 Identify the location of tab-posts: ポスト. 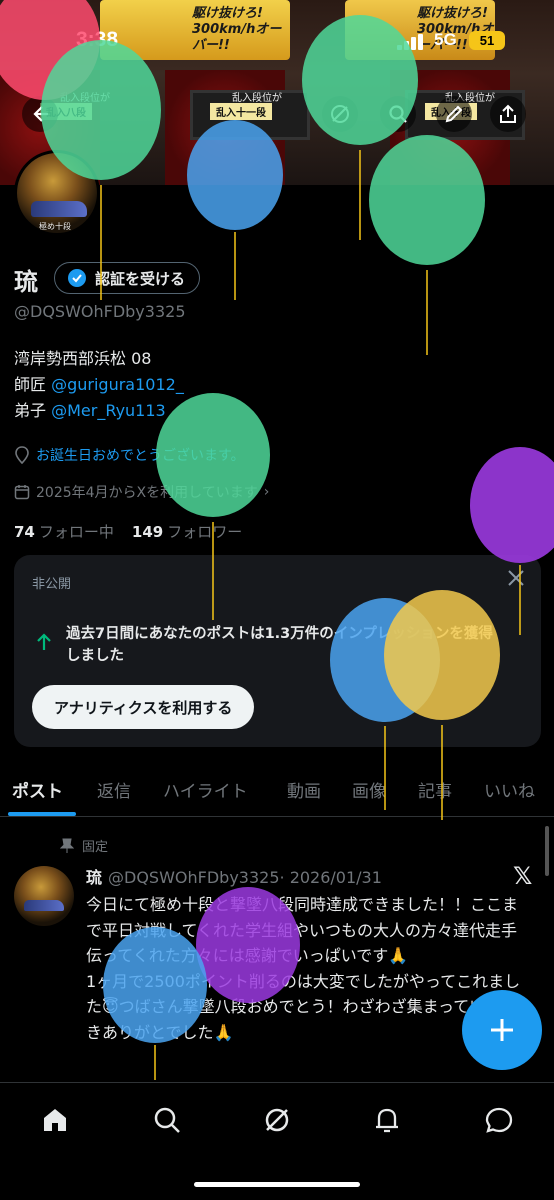
(37, 789).